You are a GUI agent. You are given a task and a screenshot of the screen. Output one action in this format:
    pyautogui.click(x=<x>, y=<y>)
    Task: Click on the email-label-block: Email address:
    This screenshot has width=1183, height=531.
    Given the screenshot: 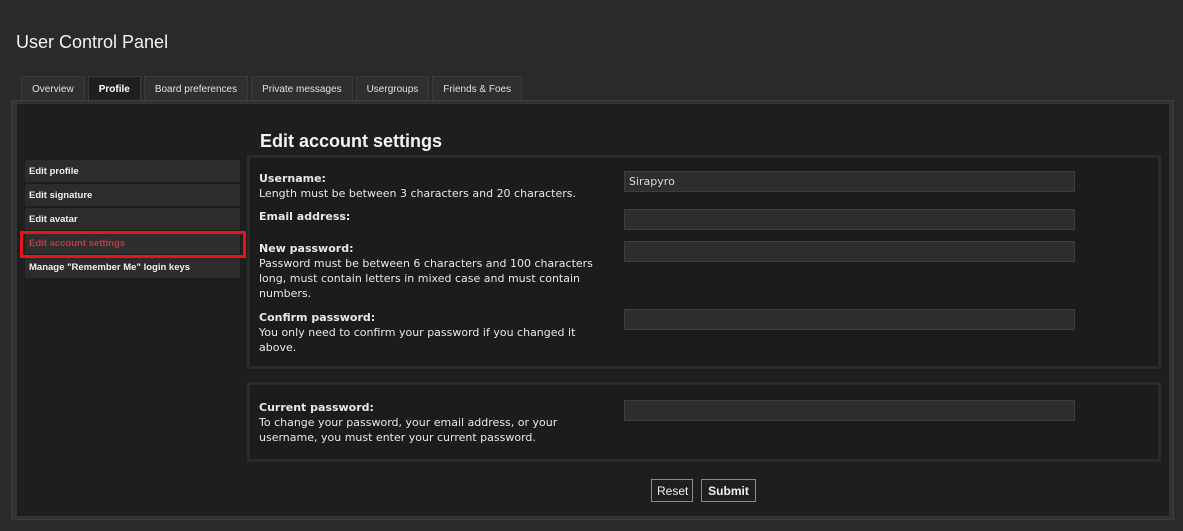 What is the action you would take?
    pyautogui.click(x=436, y=216)
    